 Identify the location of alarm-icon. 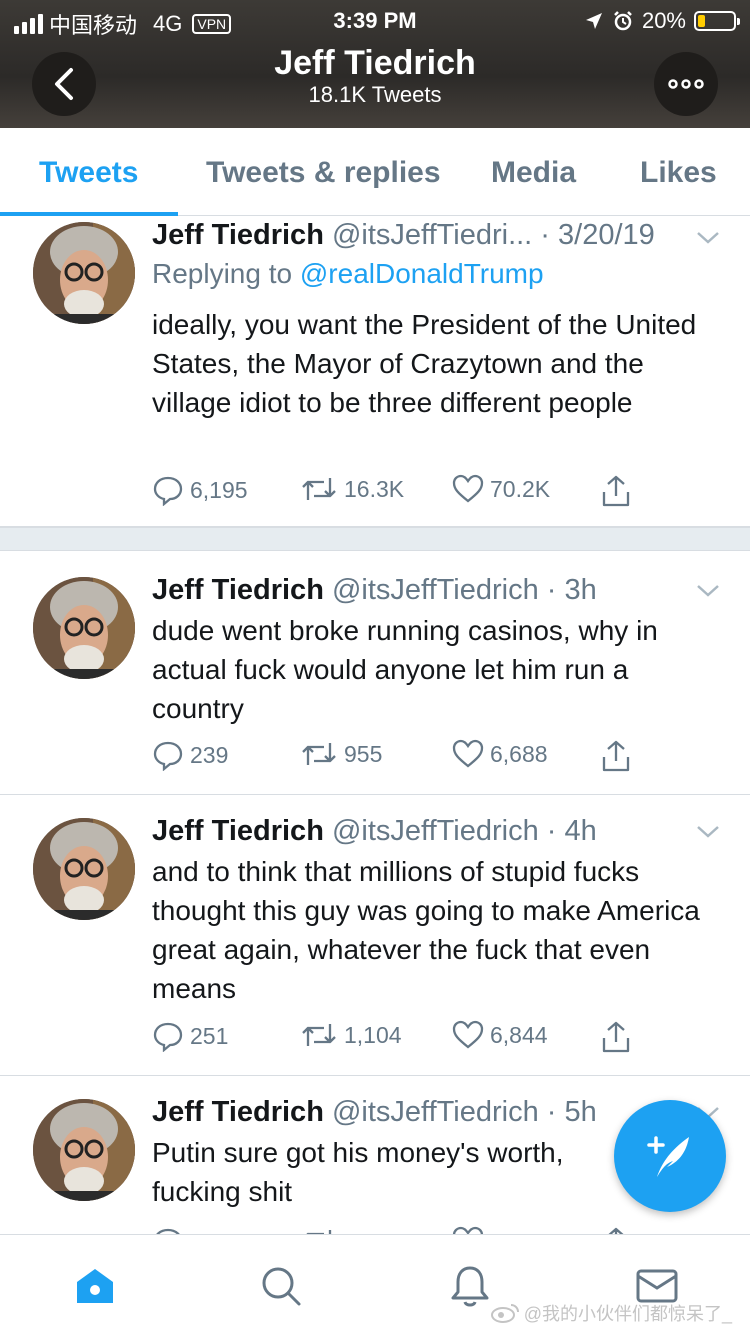
(623, 21).